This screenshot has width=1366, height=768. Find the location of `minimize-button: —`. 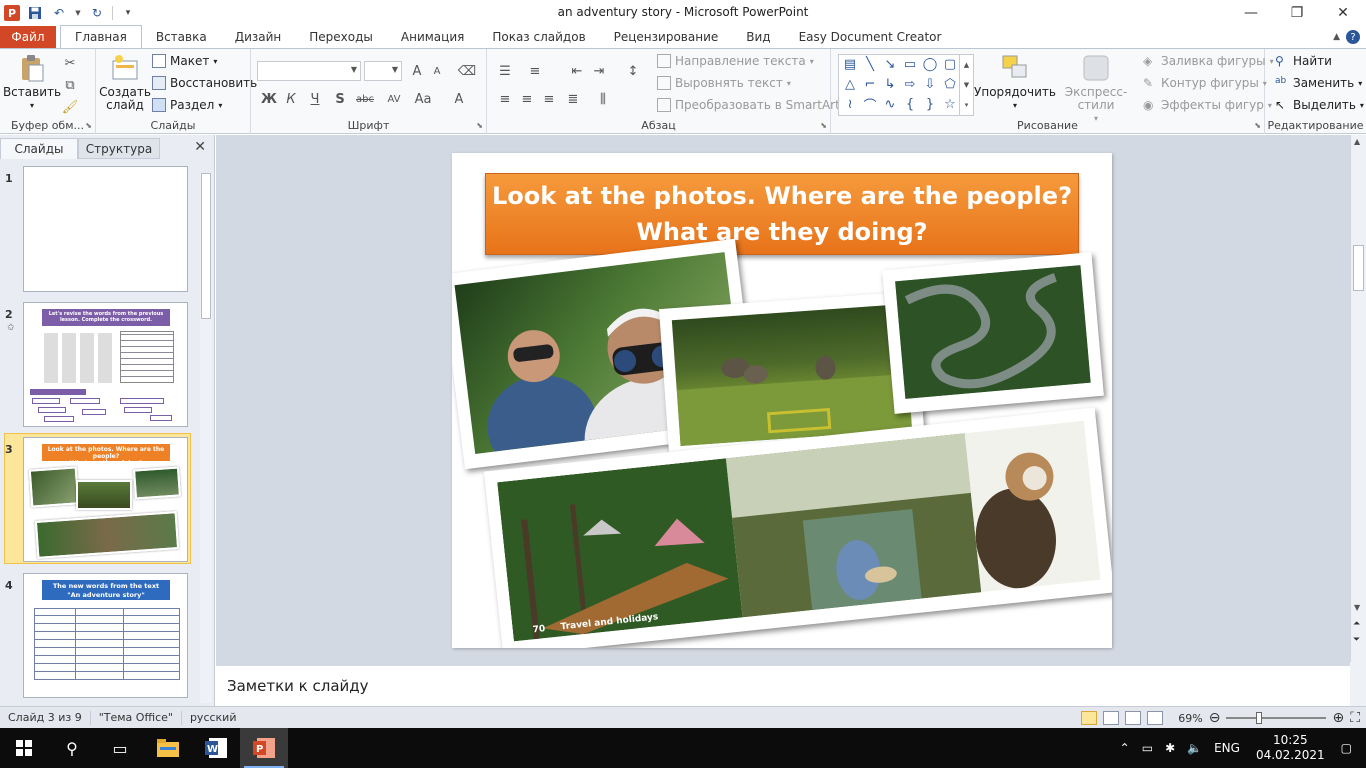

minimize-button: — is located at coordinates (1251, 13).